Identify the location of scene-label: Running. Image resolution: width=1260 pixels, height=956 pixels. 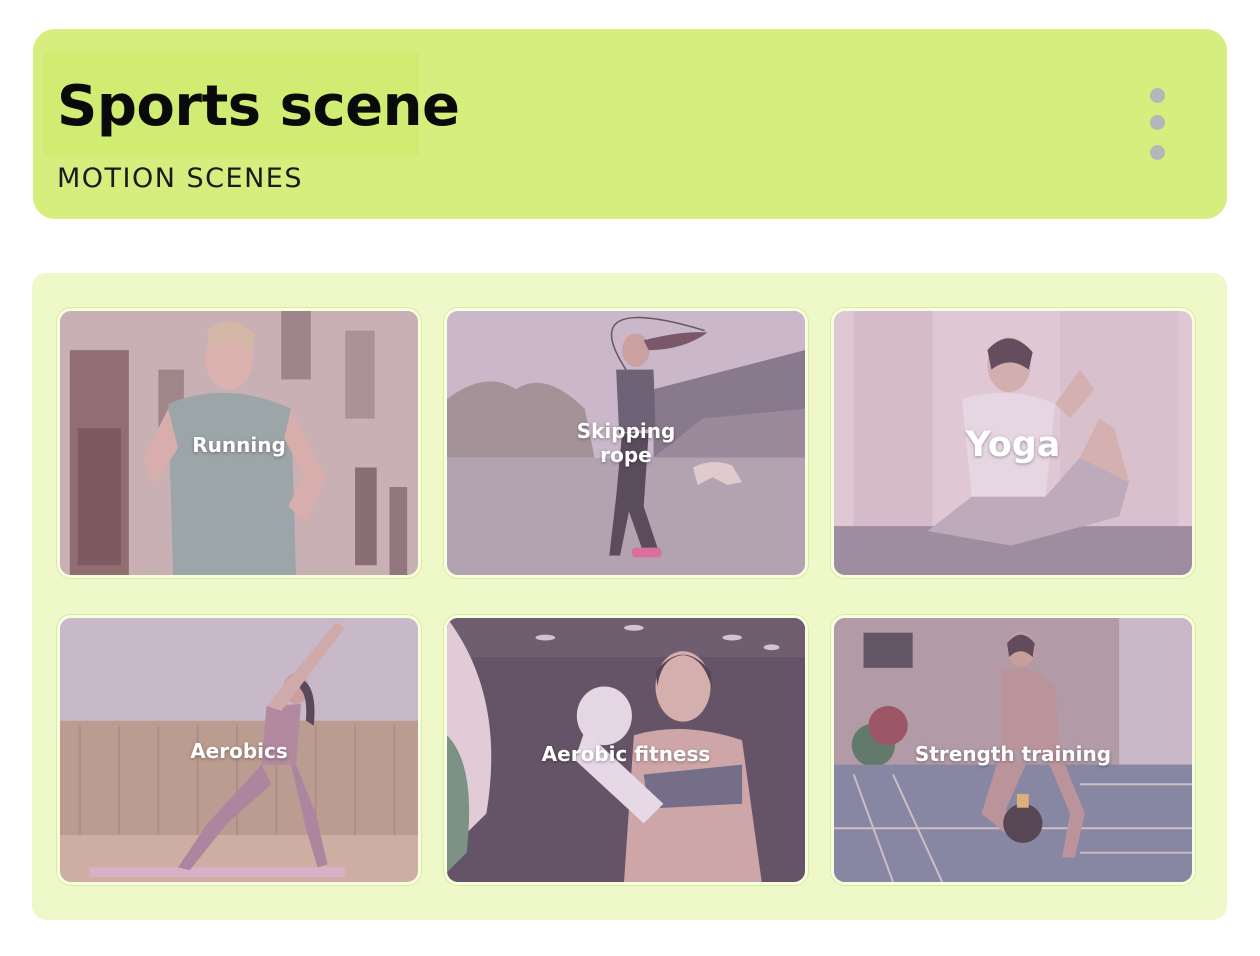
(239, 445).